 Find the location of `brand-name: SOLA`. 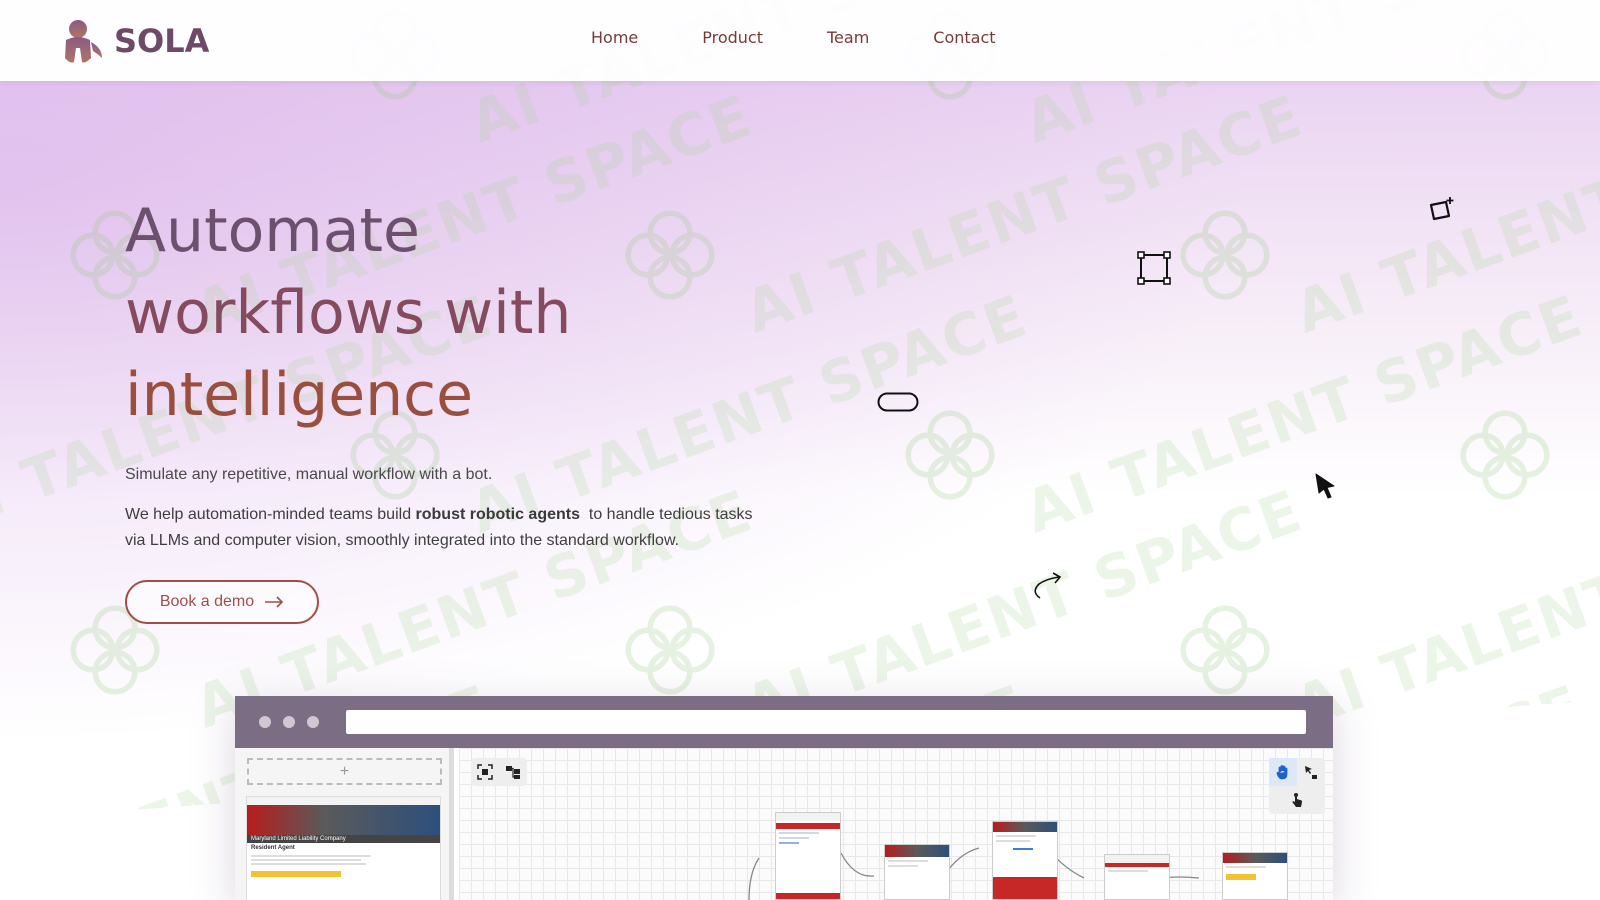

brand-name: SOLA is located at coordinates (162, 41).